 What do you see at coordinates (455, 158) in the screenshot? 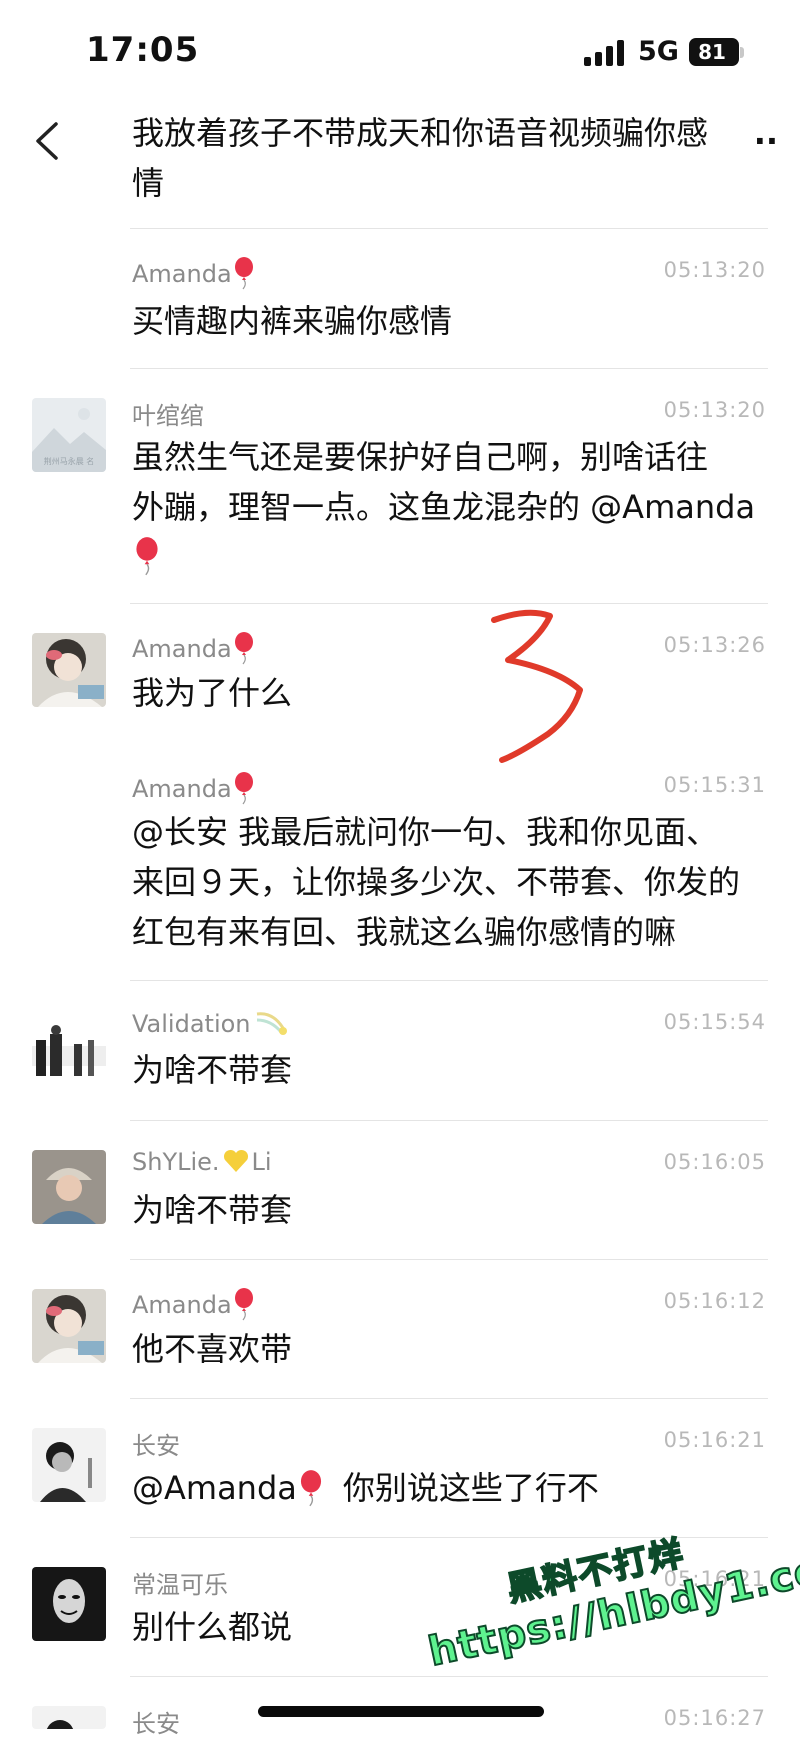
I see `previous-message-text: 我放着孩子不带成天和你语音视频骗你感 .. 情` at bounding box center [455, 158].